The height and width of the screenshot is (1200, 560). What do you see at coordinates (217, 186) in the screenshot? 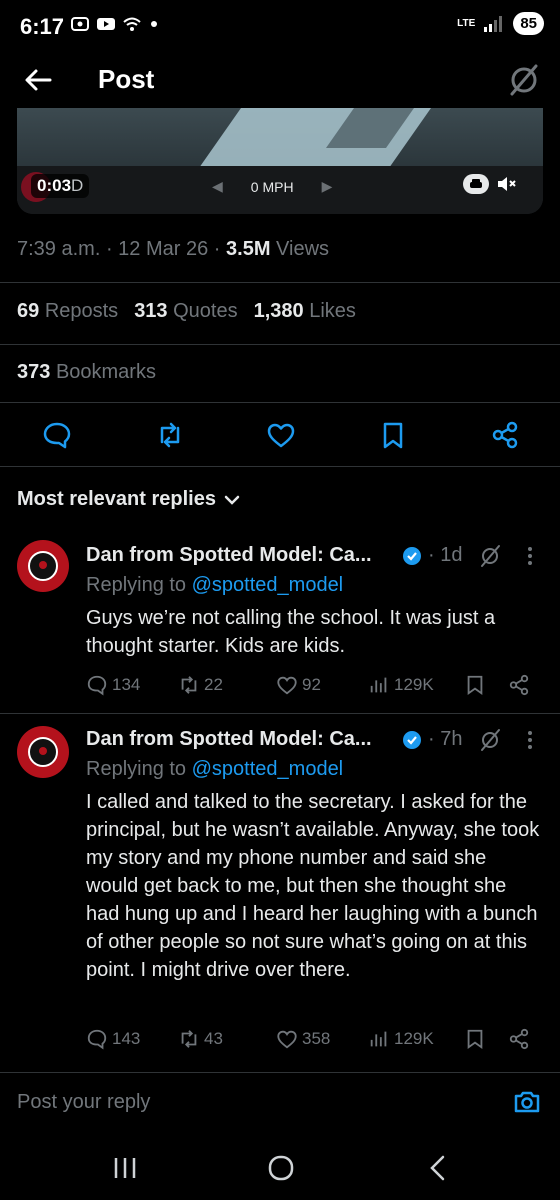
I see `arrow-left-icon: ◀` at bounding box center [217, 186].